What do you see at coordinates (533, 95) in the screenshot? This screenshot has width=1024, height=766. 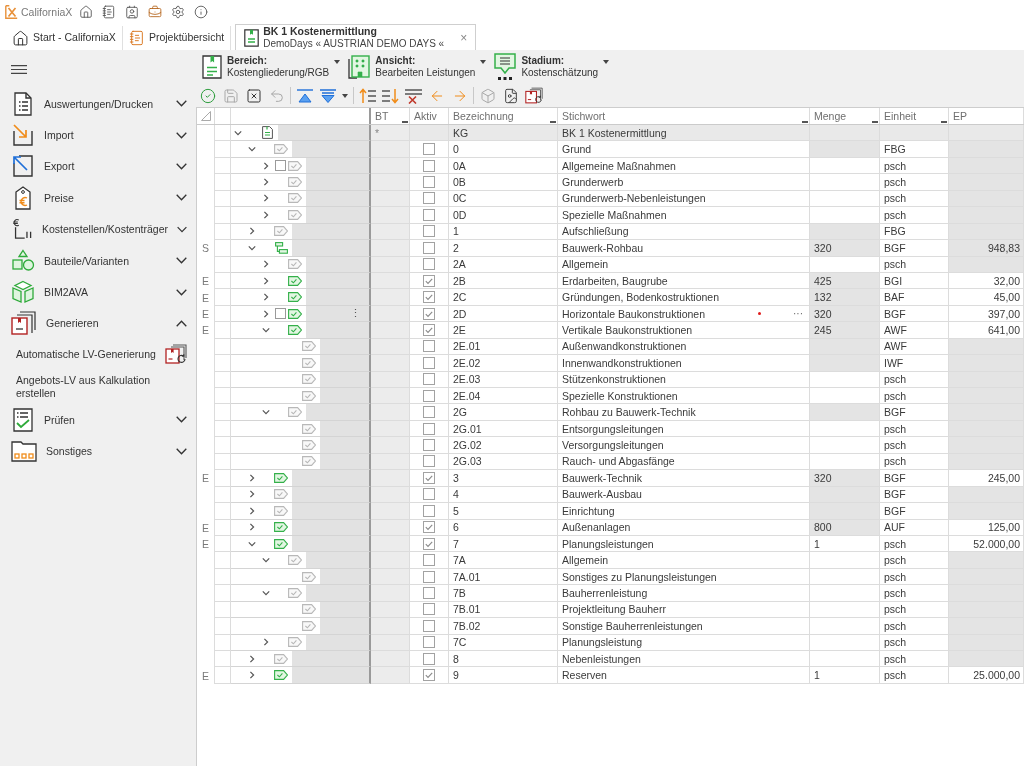 I see `document-refresh-icon` at bounding box center [533, 95].